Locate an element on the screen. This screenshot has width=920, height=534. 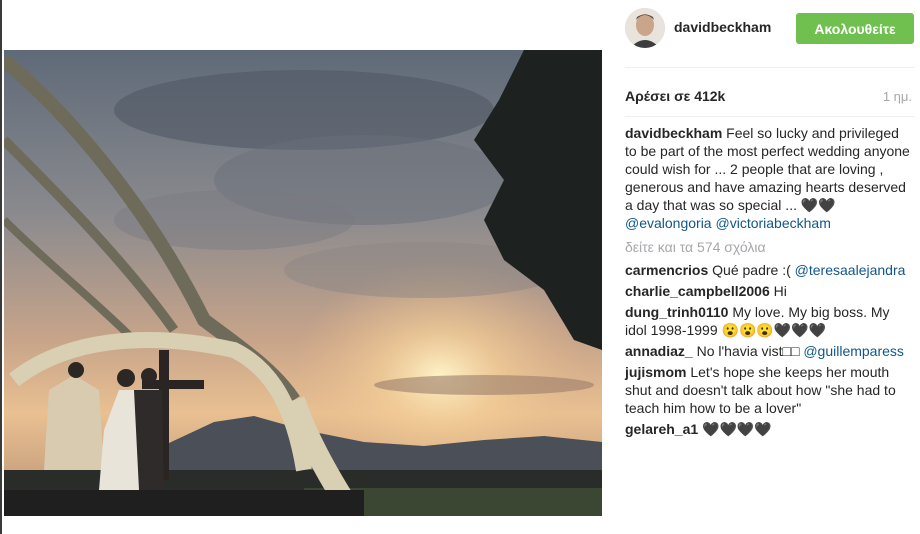
comment-author: charlie_campbell2006 is located at coordinates (697, 291).